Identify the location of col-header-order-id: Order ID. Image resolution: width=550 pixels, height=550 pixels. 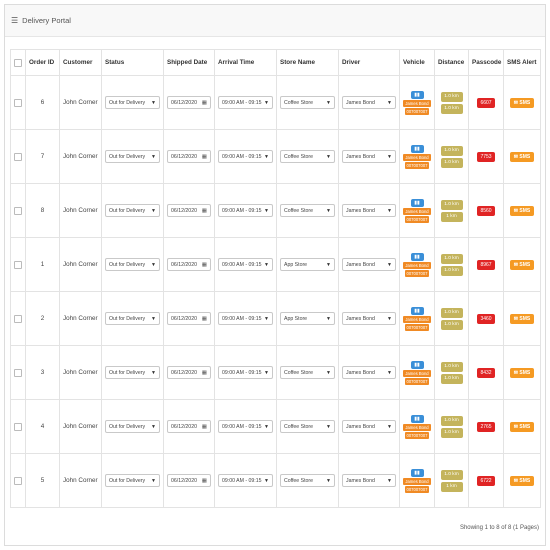
(42, 62).